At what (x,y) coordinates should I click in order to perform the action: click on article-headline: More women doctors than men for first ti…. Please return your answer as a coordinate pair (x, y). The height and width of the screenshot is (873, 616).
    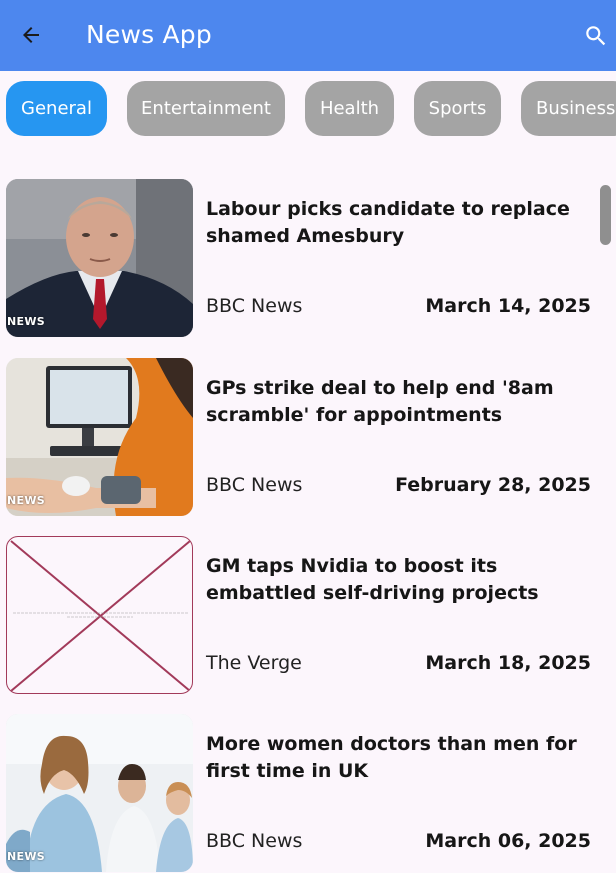
    Looking at the image, I should click on (391, 757).